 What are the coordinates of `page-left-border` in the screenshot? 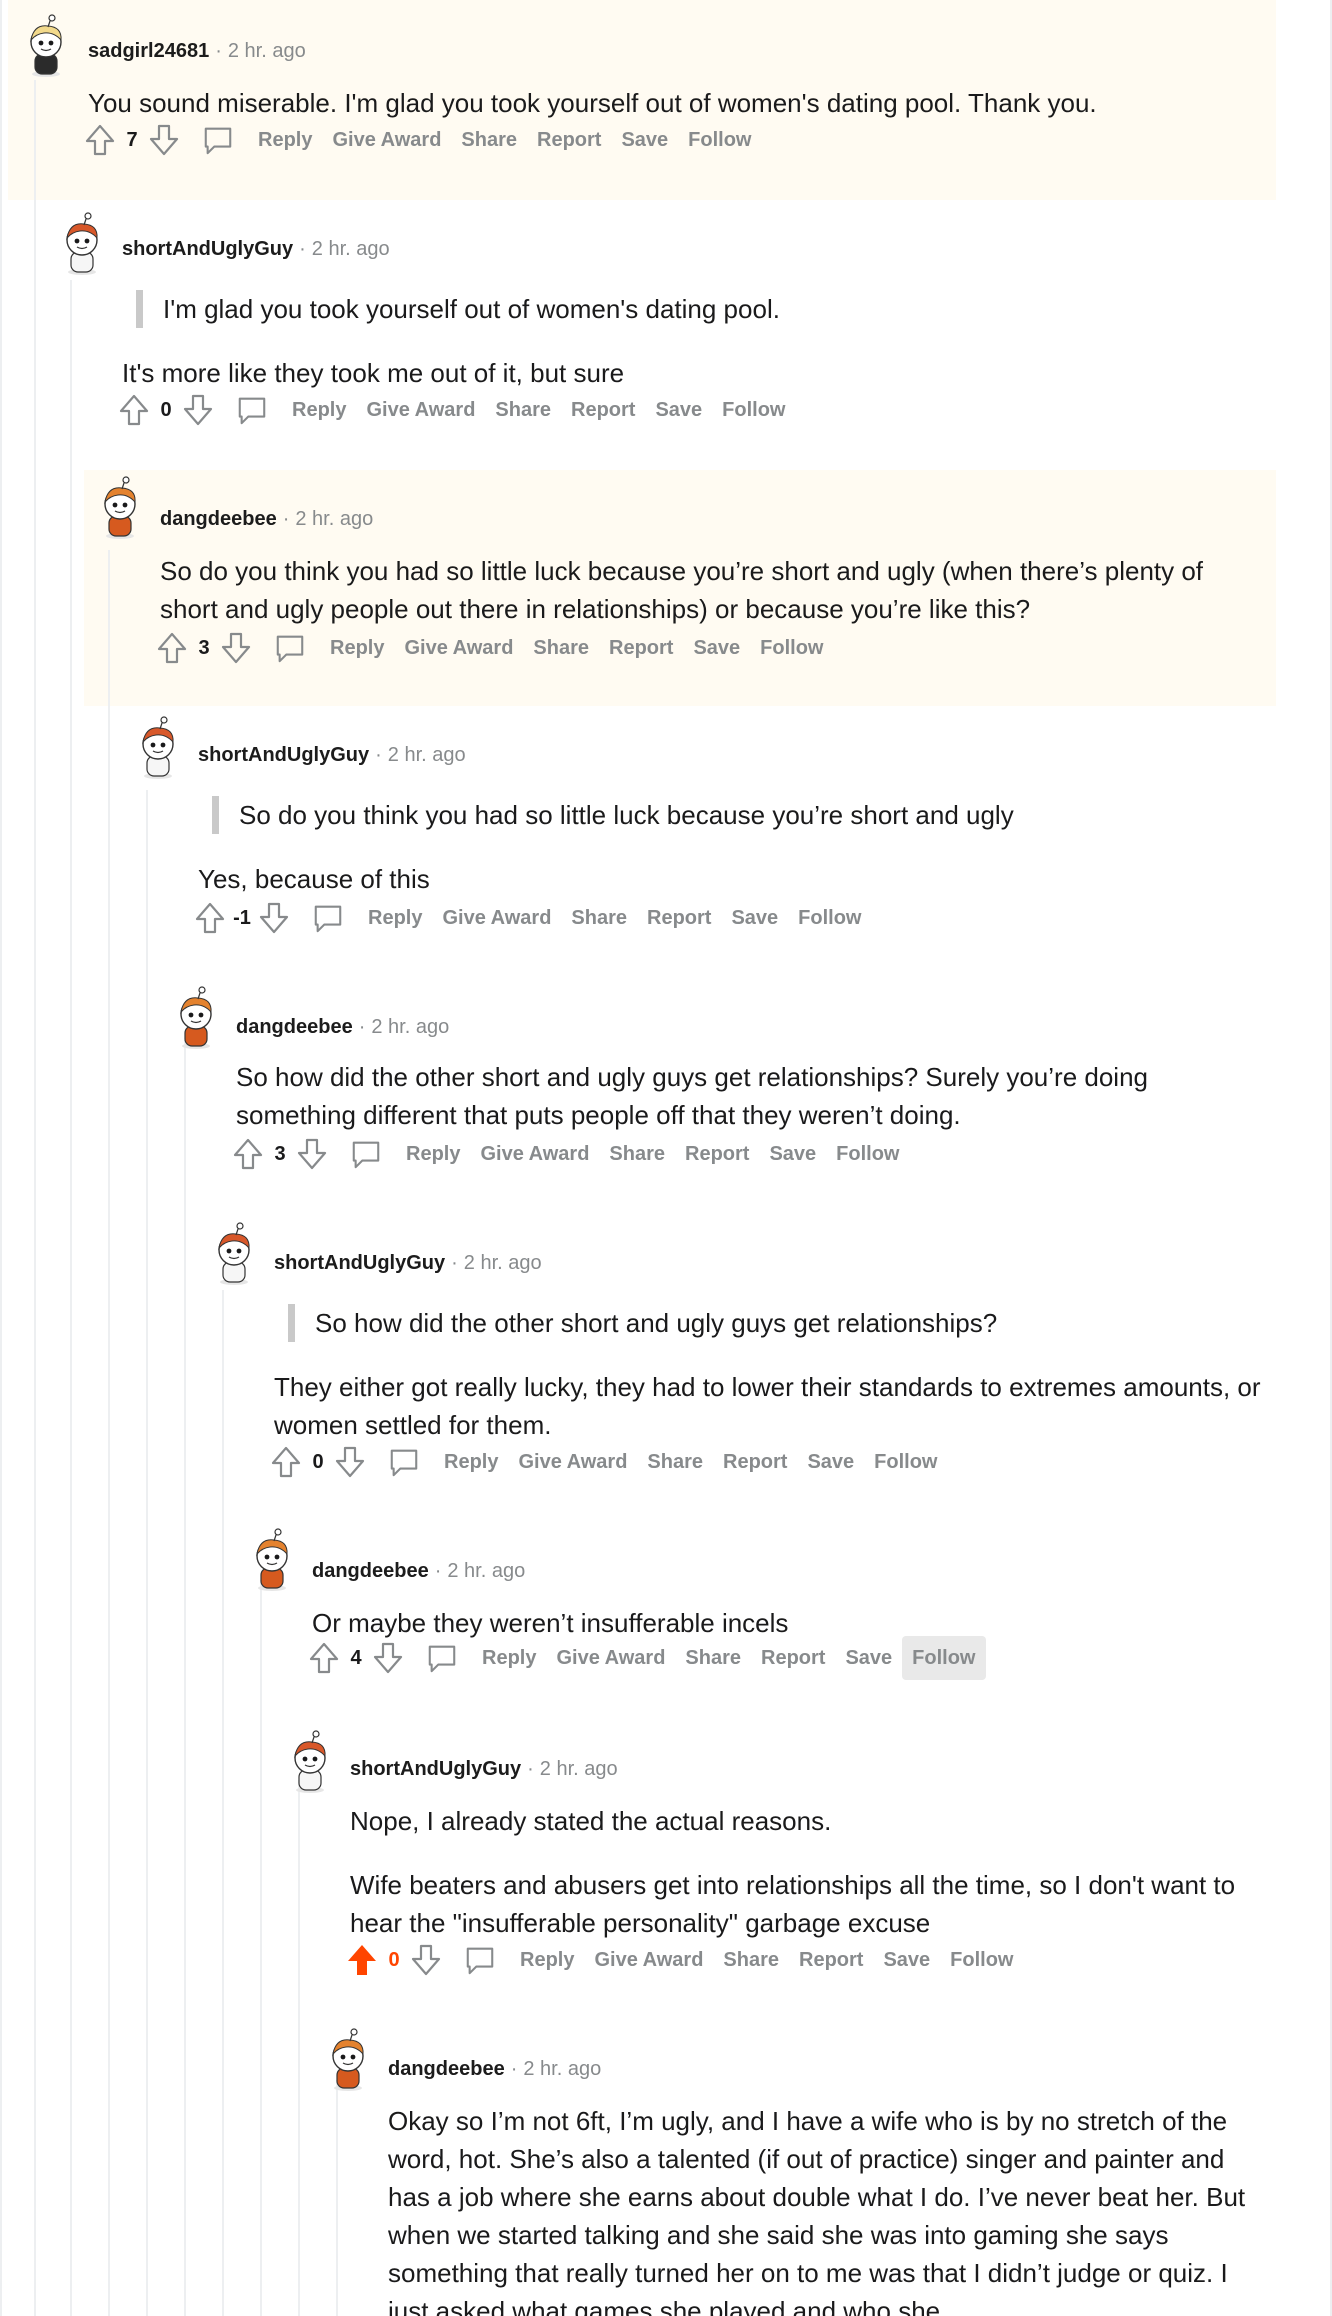 It's located at (1, 1158).